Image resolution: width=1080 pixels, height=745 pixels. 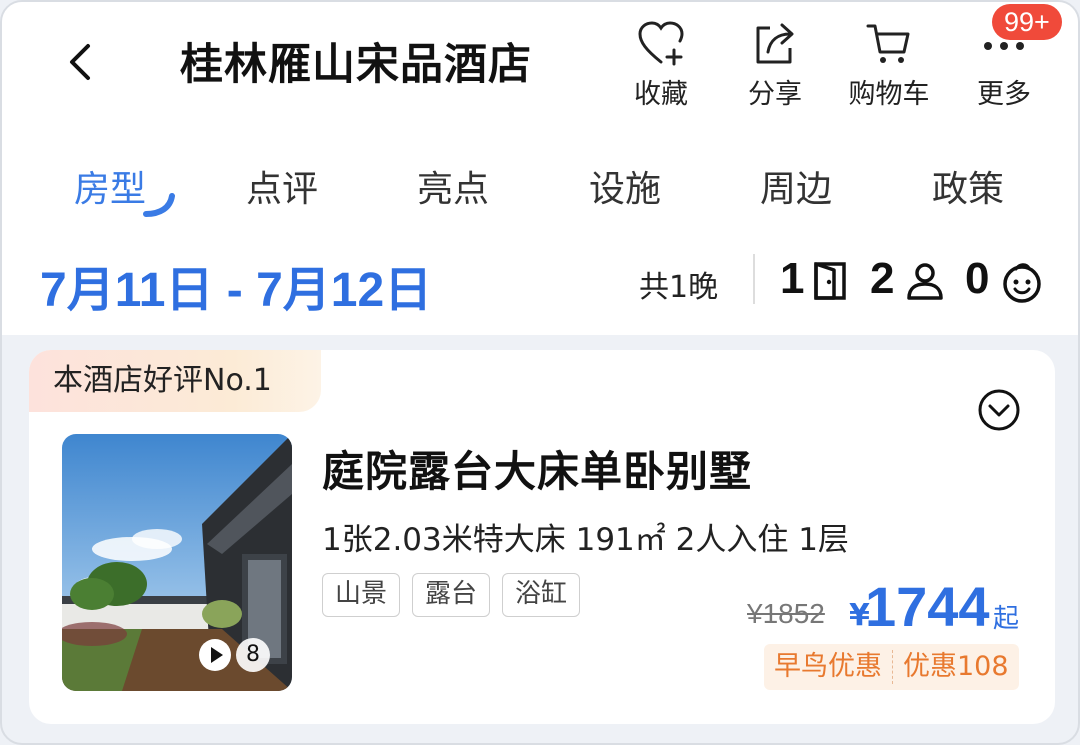 What do you see at coordinates (882, 279) in the screenshot?
I see `adults-count: 2` at bounding box center [882, 279].